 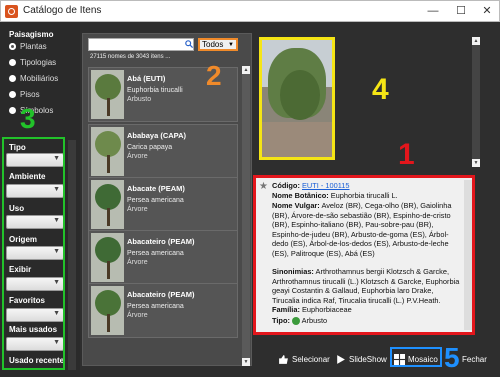 I want to click on leaf-icon, so click(x=296, y=321).